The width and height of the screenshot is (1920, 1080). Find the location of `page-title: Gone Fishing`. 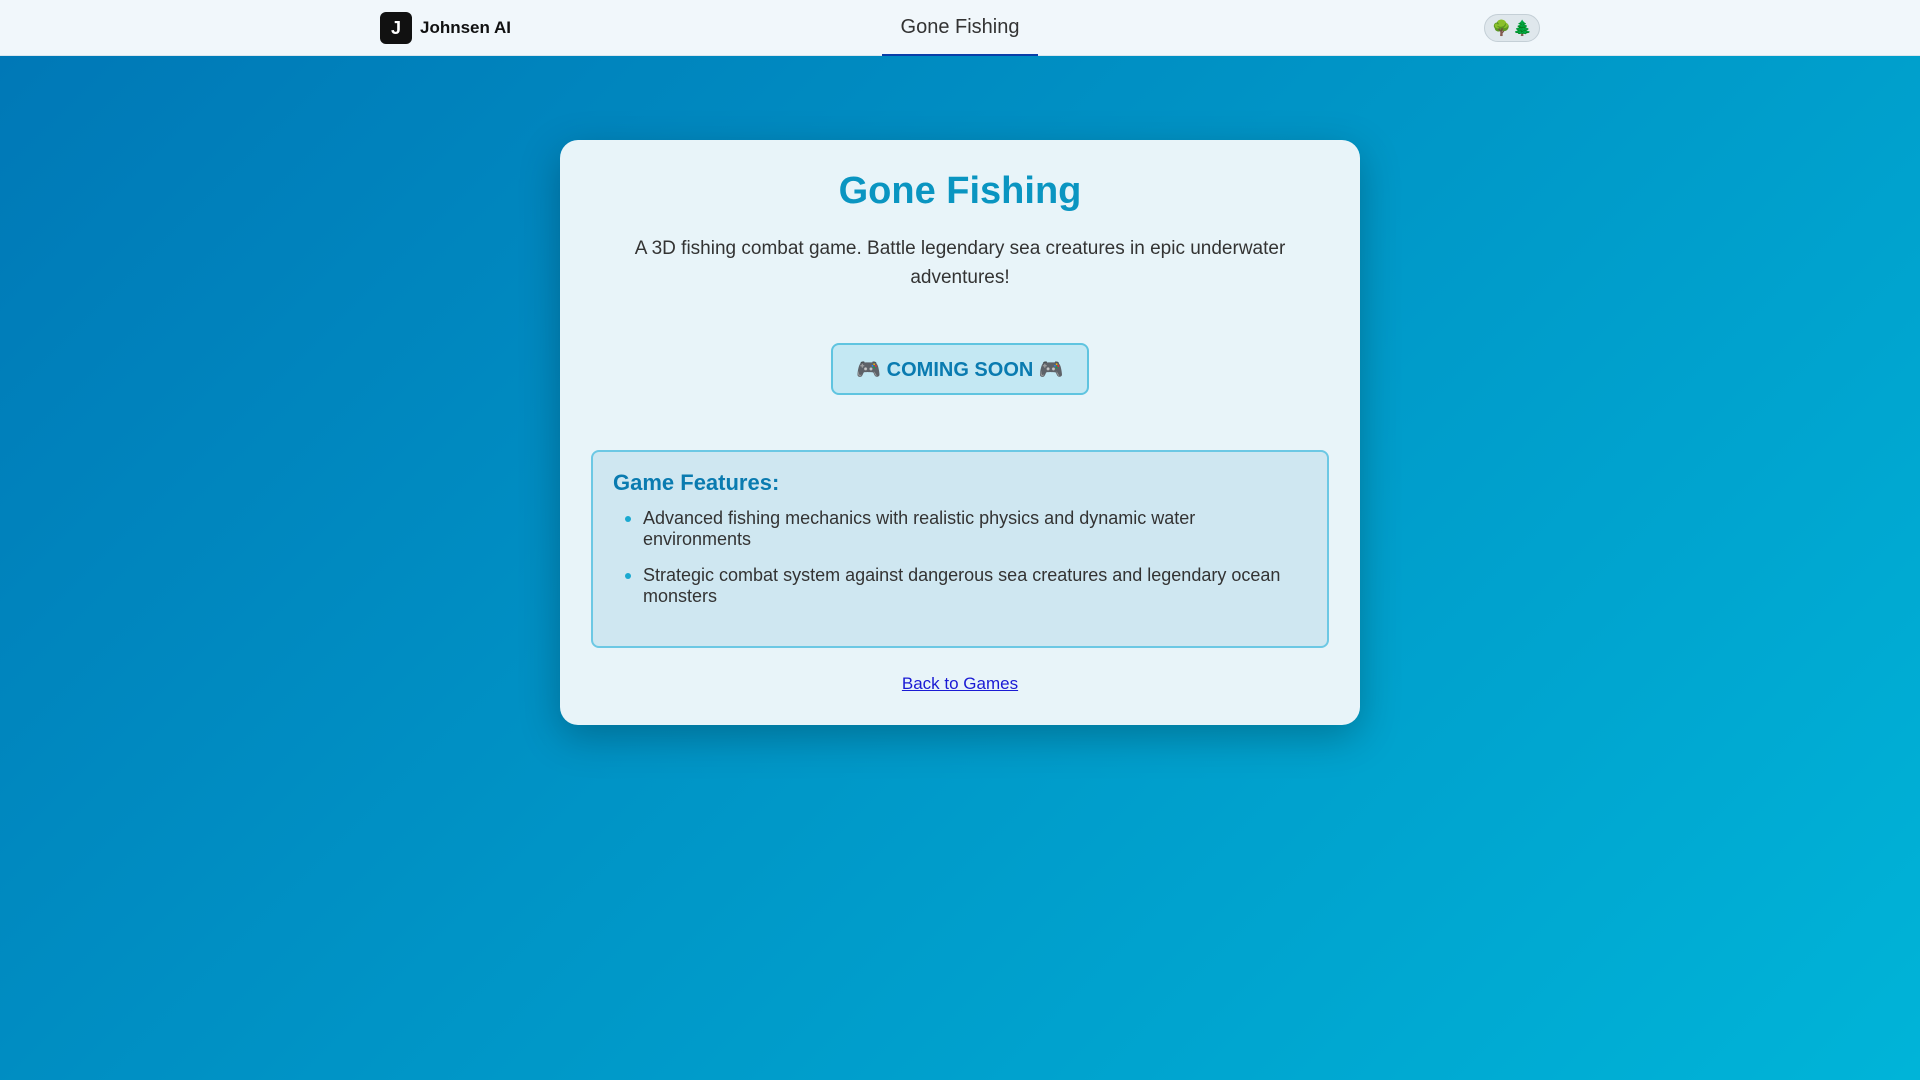

page-title: Gone Fishing is located at coordinates (960, 27).